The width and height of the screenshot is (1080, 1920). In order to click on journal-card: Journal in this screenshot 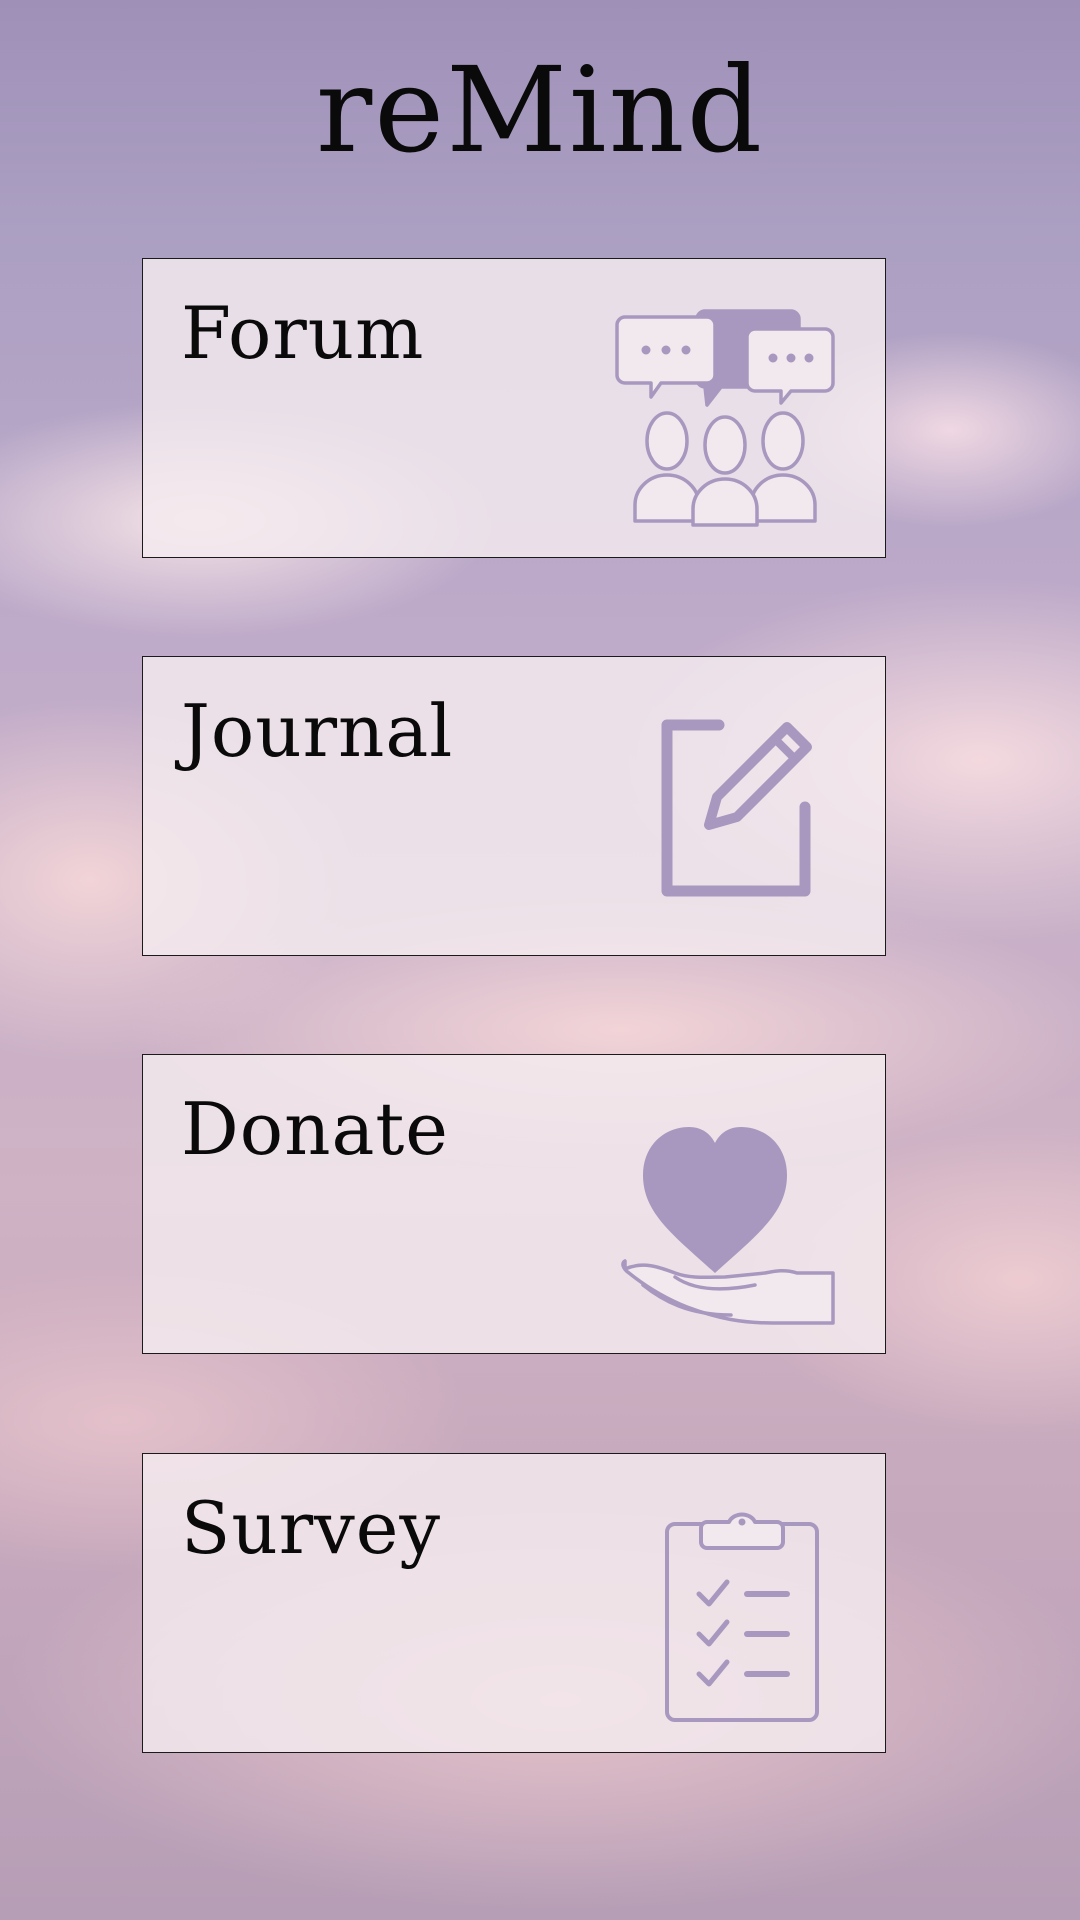, I will do `click(514, 806)`.